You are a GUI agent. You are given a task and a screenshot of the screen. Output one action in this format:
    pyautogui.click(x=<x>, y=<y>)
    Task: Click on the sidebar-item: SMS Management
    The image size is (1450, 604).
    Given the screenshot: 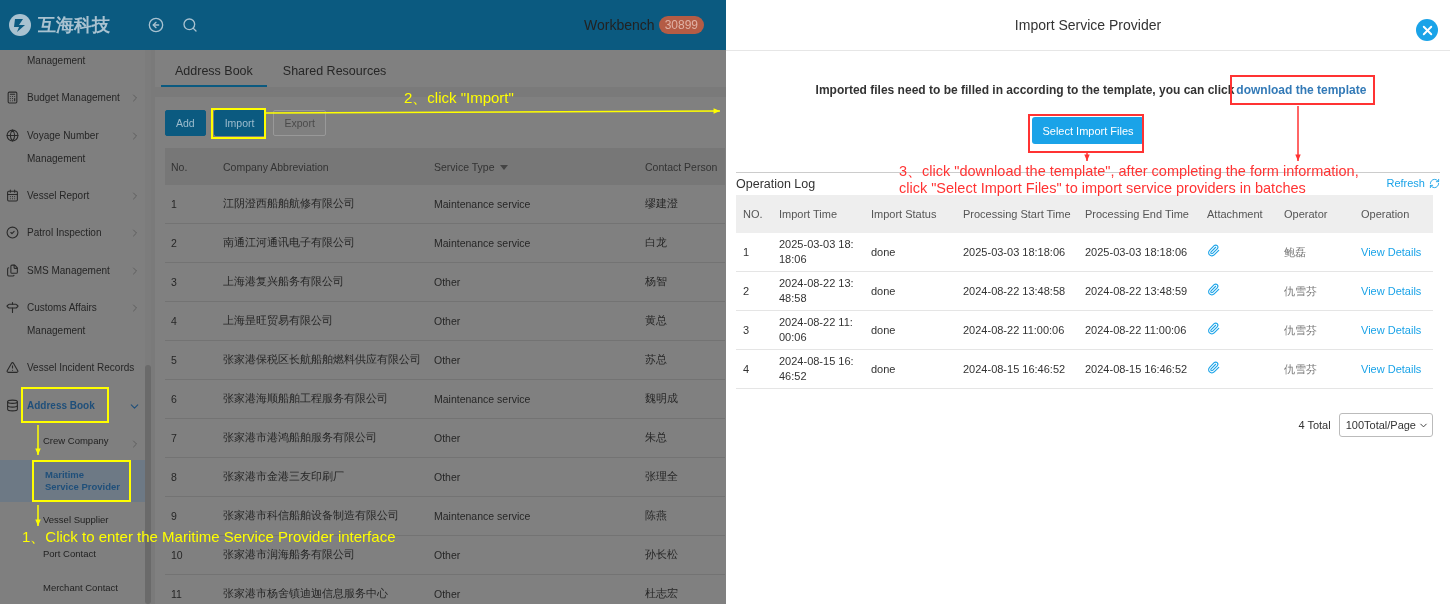 What is the action you would take?
    pyautogui.click(x=68, y=270)
    